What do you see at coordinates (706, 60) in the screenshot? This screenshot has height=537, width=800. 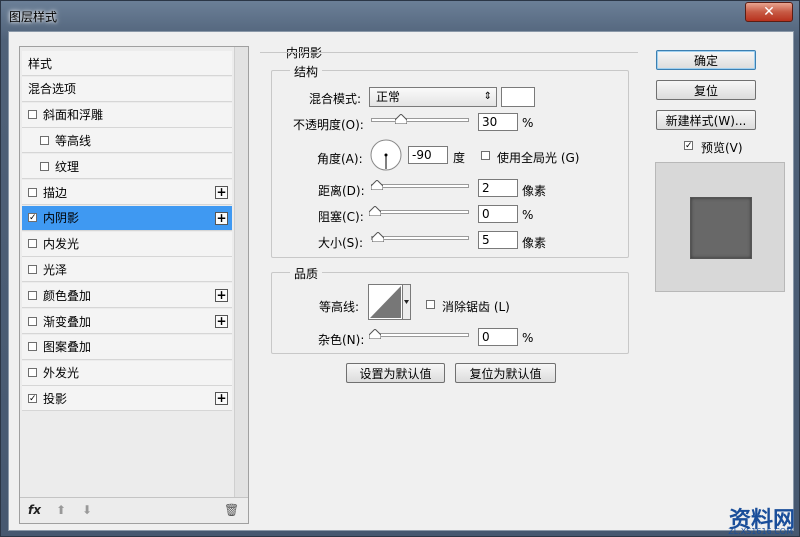 I see `ok-button: 确定` at bounding box center [706, 60].